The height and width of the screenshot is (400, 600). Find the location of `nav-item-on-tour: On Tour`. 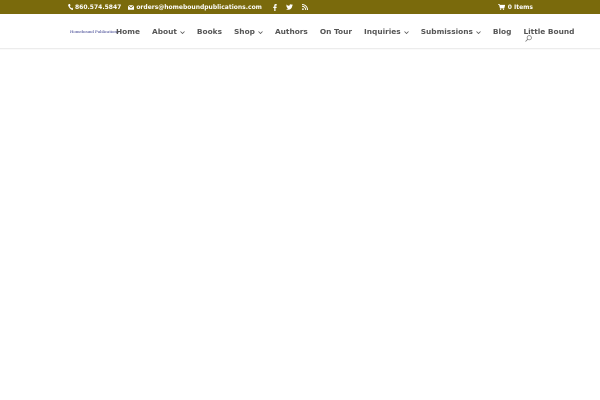

nav-item-on-tour: On Tour is located at coordinates (336, 31).